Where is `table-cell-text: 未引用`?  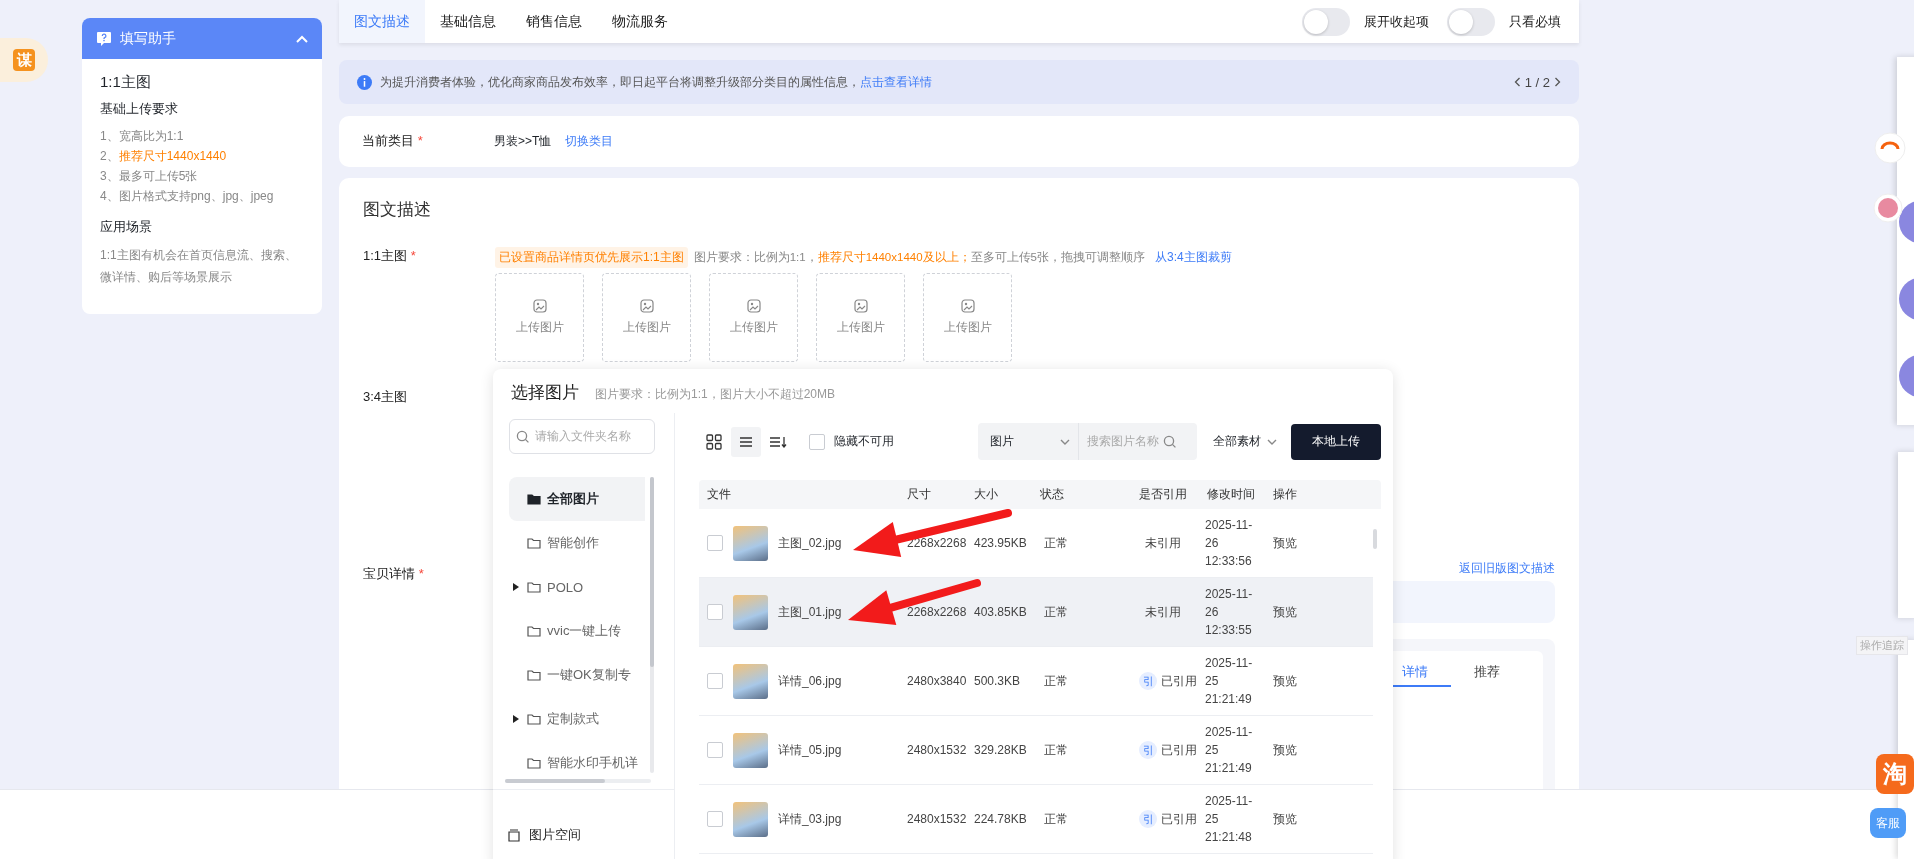 table-cell-text: 未引用 is located at coordinates (1162, 543).